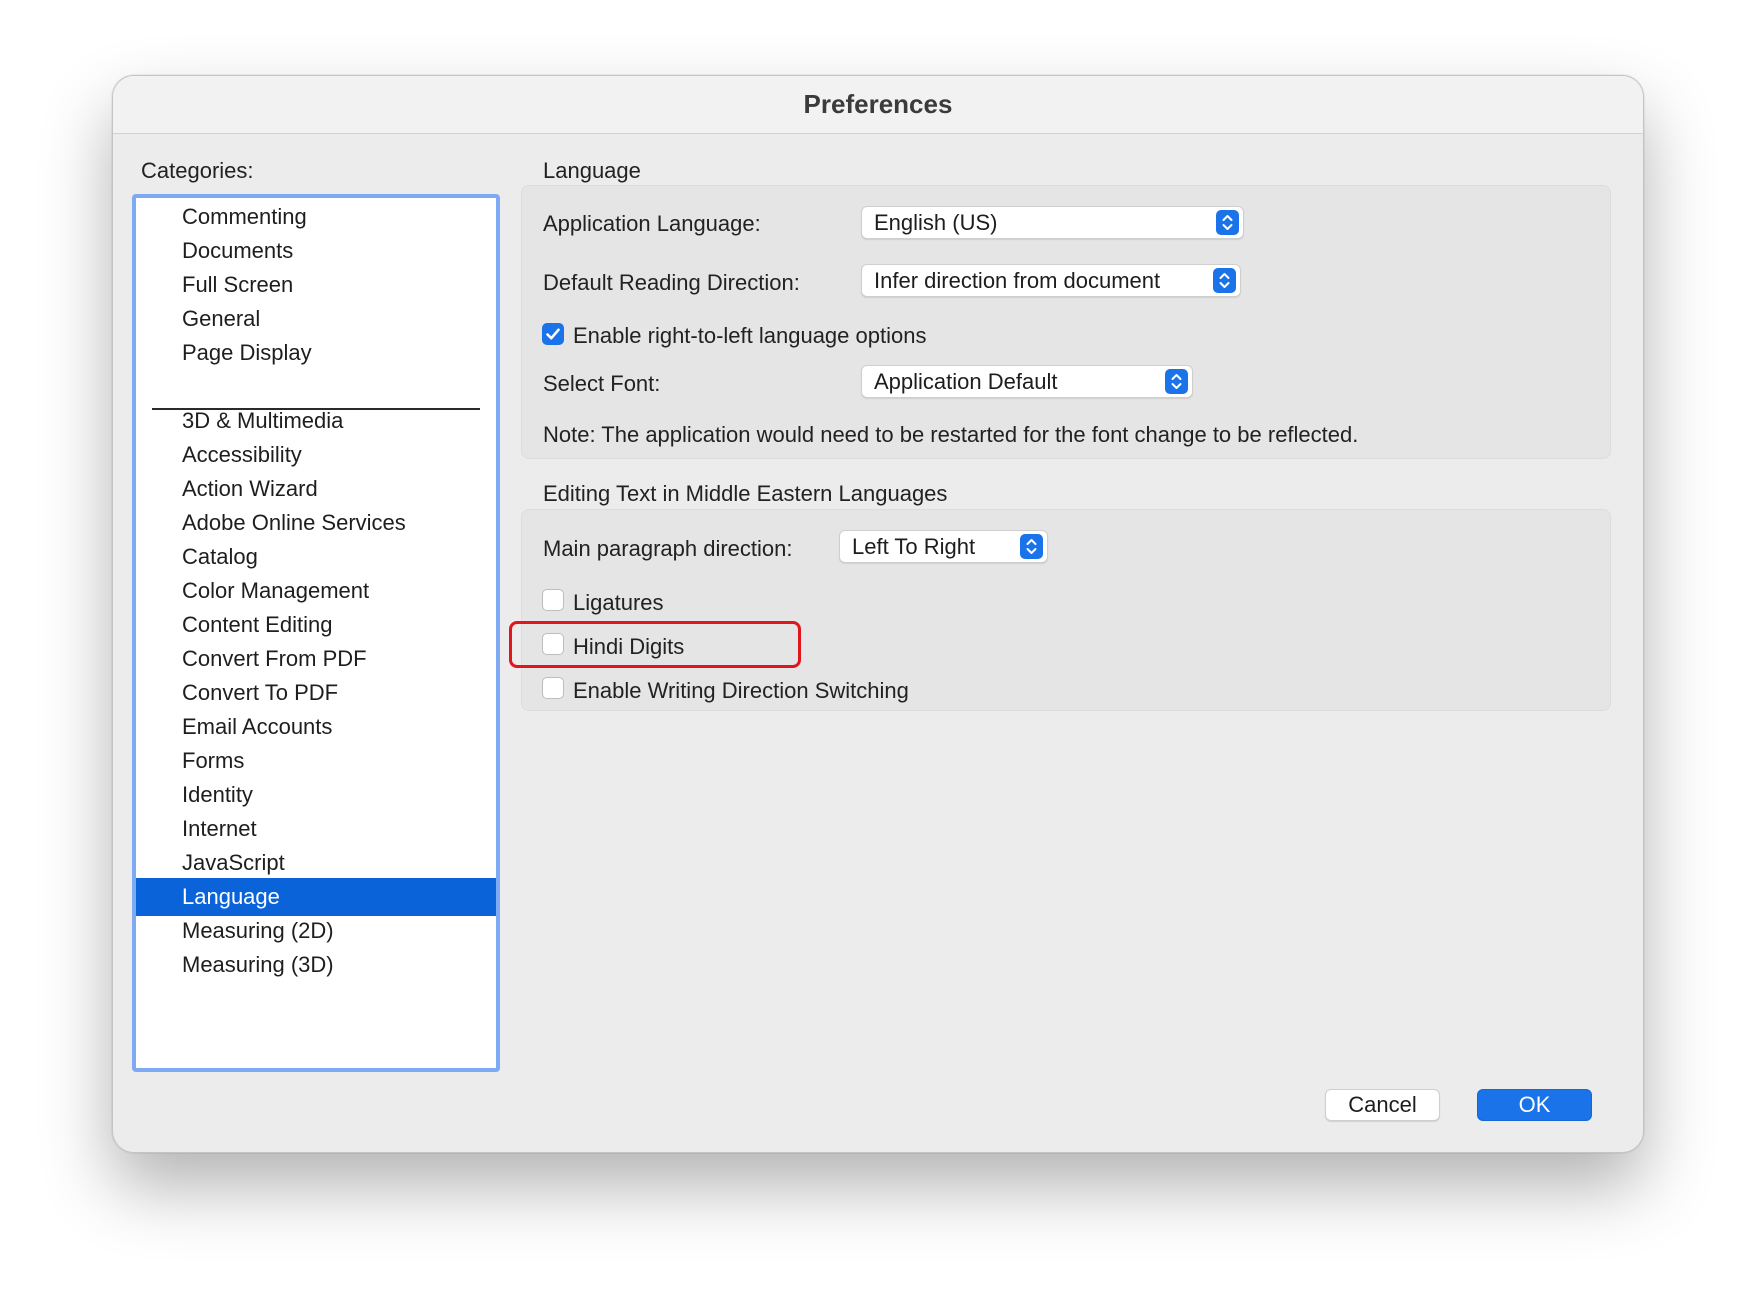 Image resolution: width=1750 pixels, height=1298 pixels. I want to click on language-section-title: Language, so click(592, 170).